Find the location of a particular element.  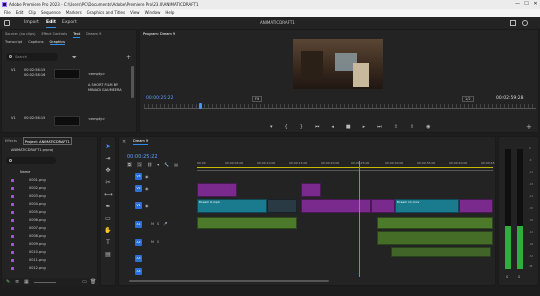

search-box: Search is located at coordinates (32, 57).